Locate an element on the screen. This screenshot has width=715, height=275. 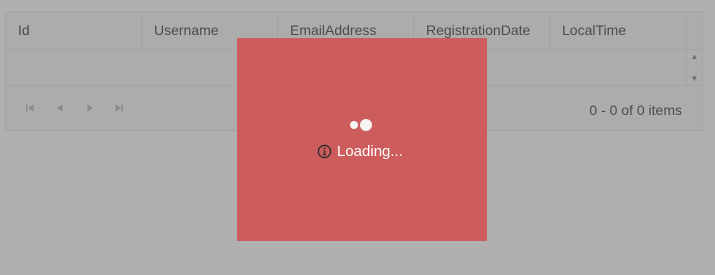
scroll-down-arrow-icon: ▼ is located at coordinates (695, 78).